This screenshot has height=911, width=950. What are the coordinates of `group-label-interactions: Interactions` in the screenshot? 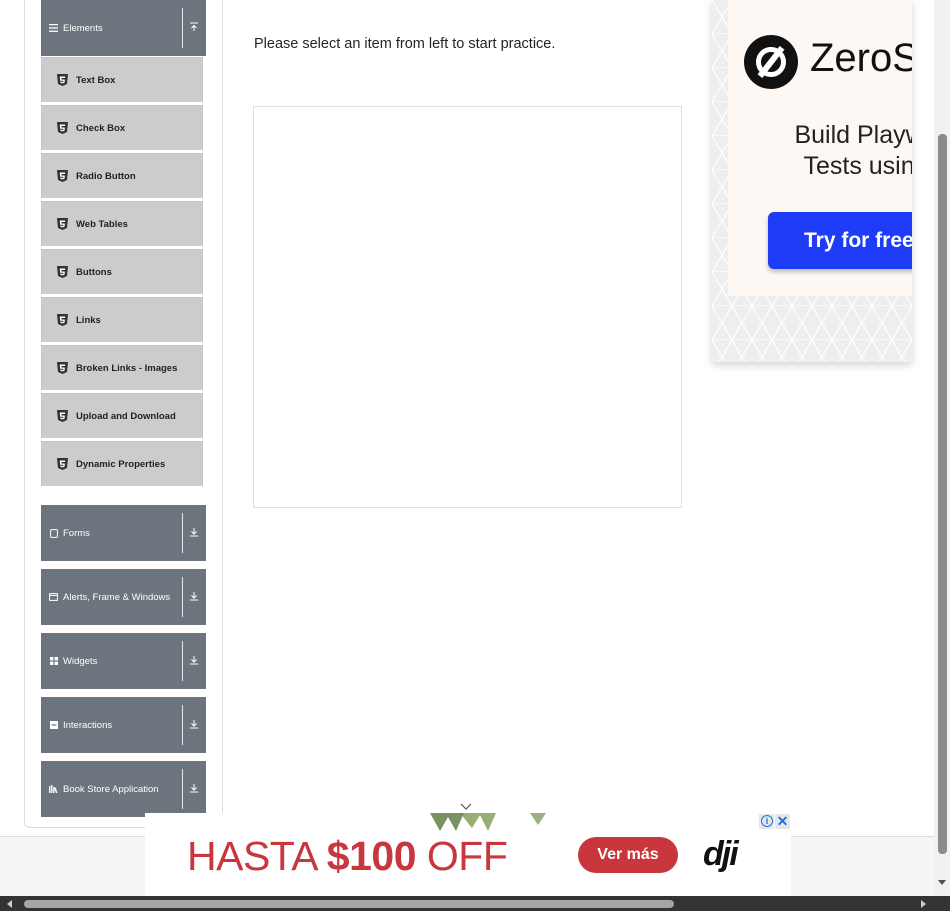 It's located at (88, 725).